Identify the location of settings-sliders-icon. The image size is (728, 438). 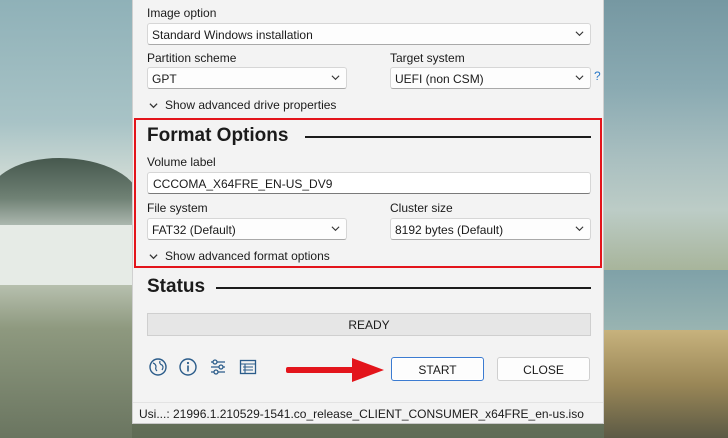
(218, 367).